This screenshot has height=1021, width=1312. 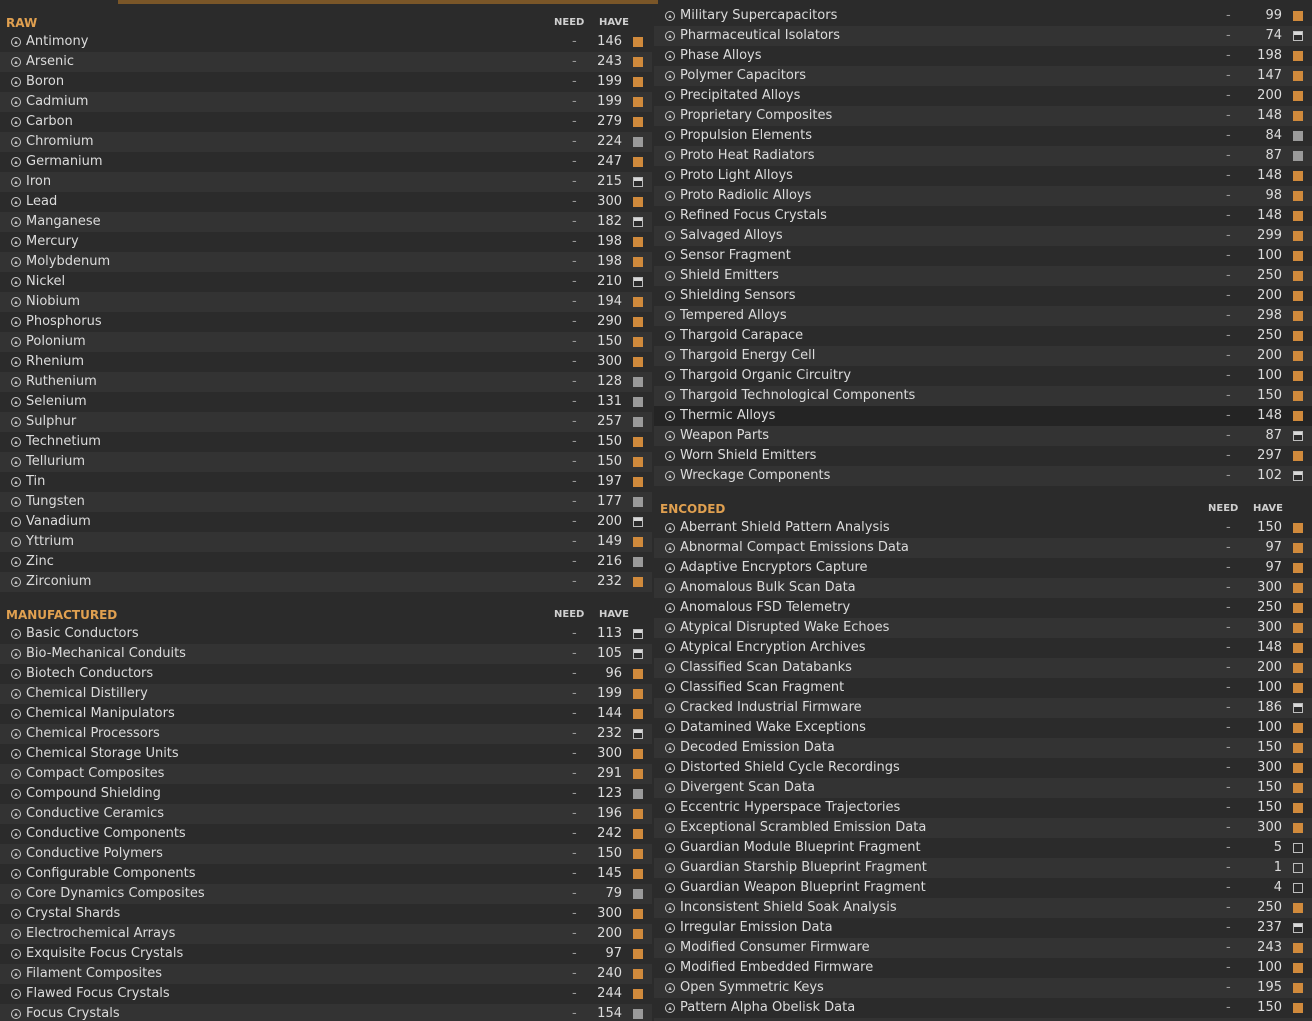 What do you see at coordinates (983, 316) in the screenshot?
I see `material-row: ▴ Tempered Alloys - 298` at bounding box center [983, 316].